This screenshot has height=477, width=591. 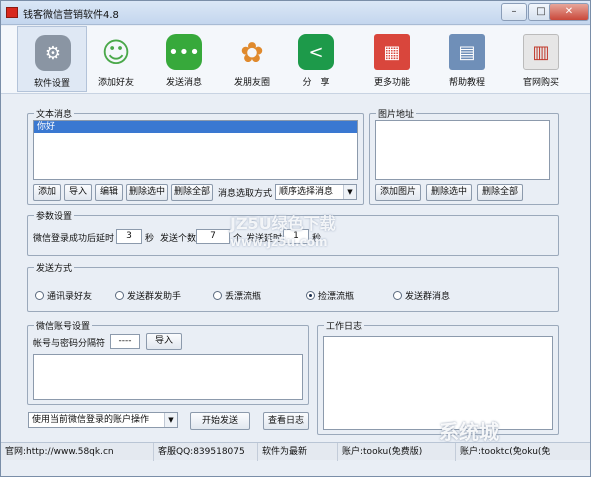 I want to click on message-list: 你好, so click(x=195, y=150).